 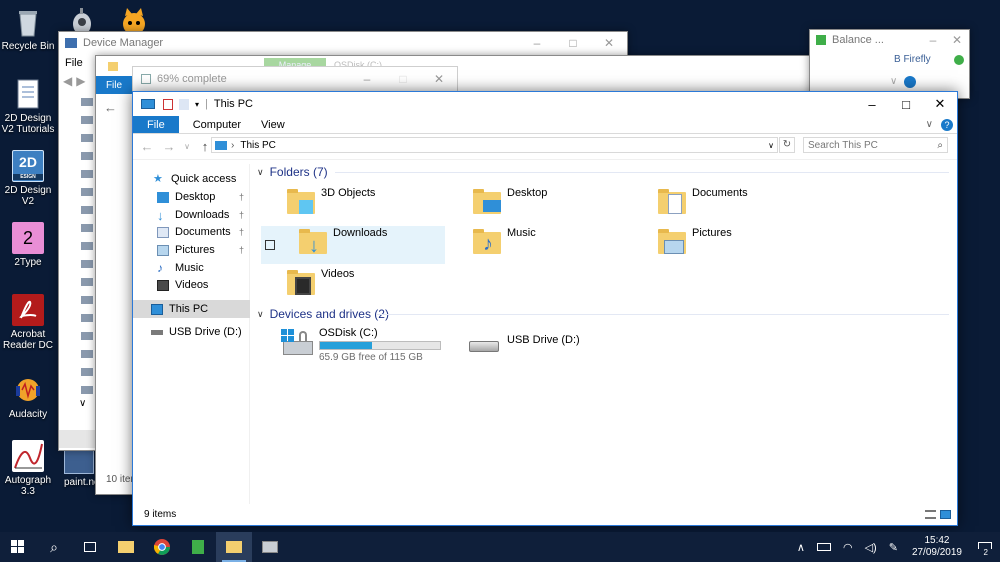 I want to click on breadcrumb-chevron-icon: ›, so click(x=232, y=145).